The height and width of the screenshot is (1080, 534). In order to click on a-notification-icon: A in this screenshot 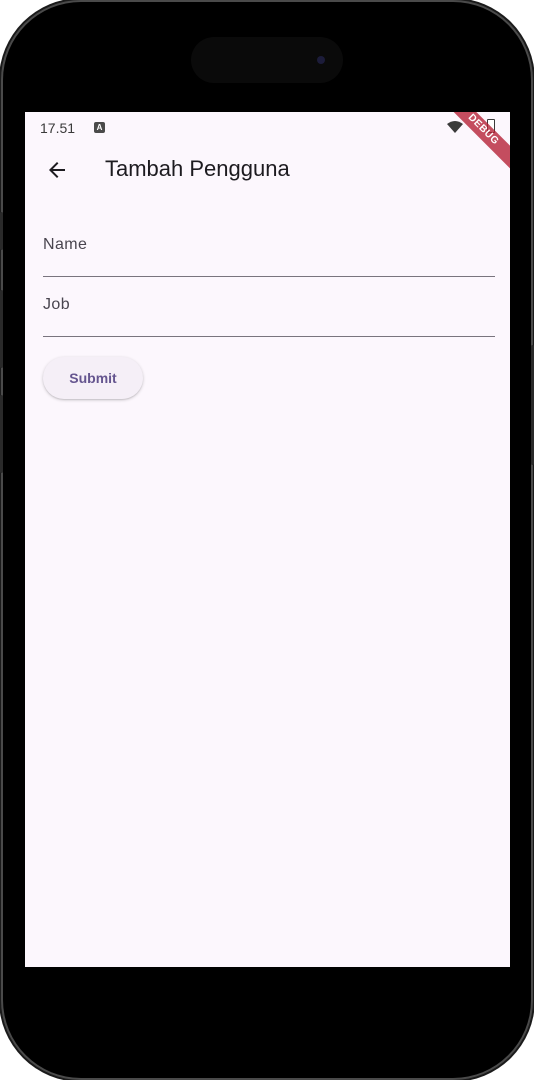, I will do `click(99, 127)`.